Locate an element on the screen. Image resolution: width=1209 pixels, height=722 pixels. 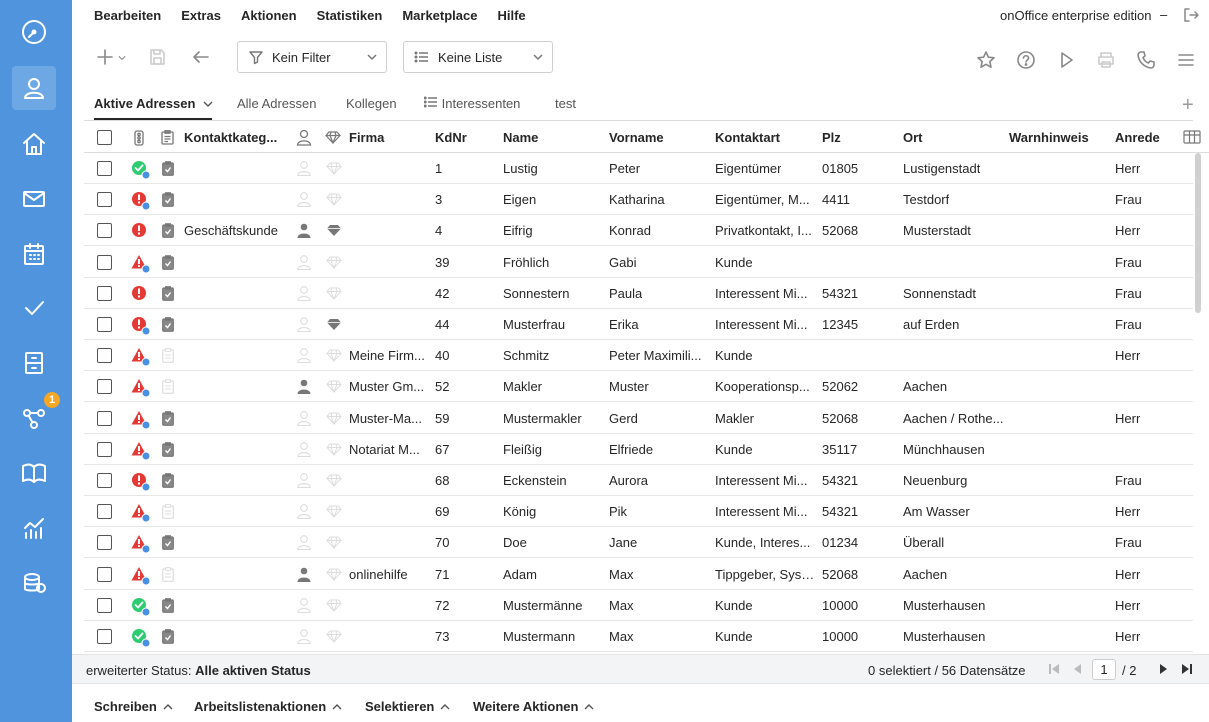
column-settings-icon is located at coordinates (1192, 137).